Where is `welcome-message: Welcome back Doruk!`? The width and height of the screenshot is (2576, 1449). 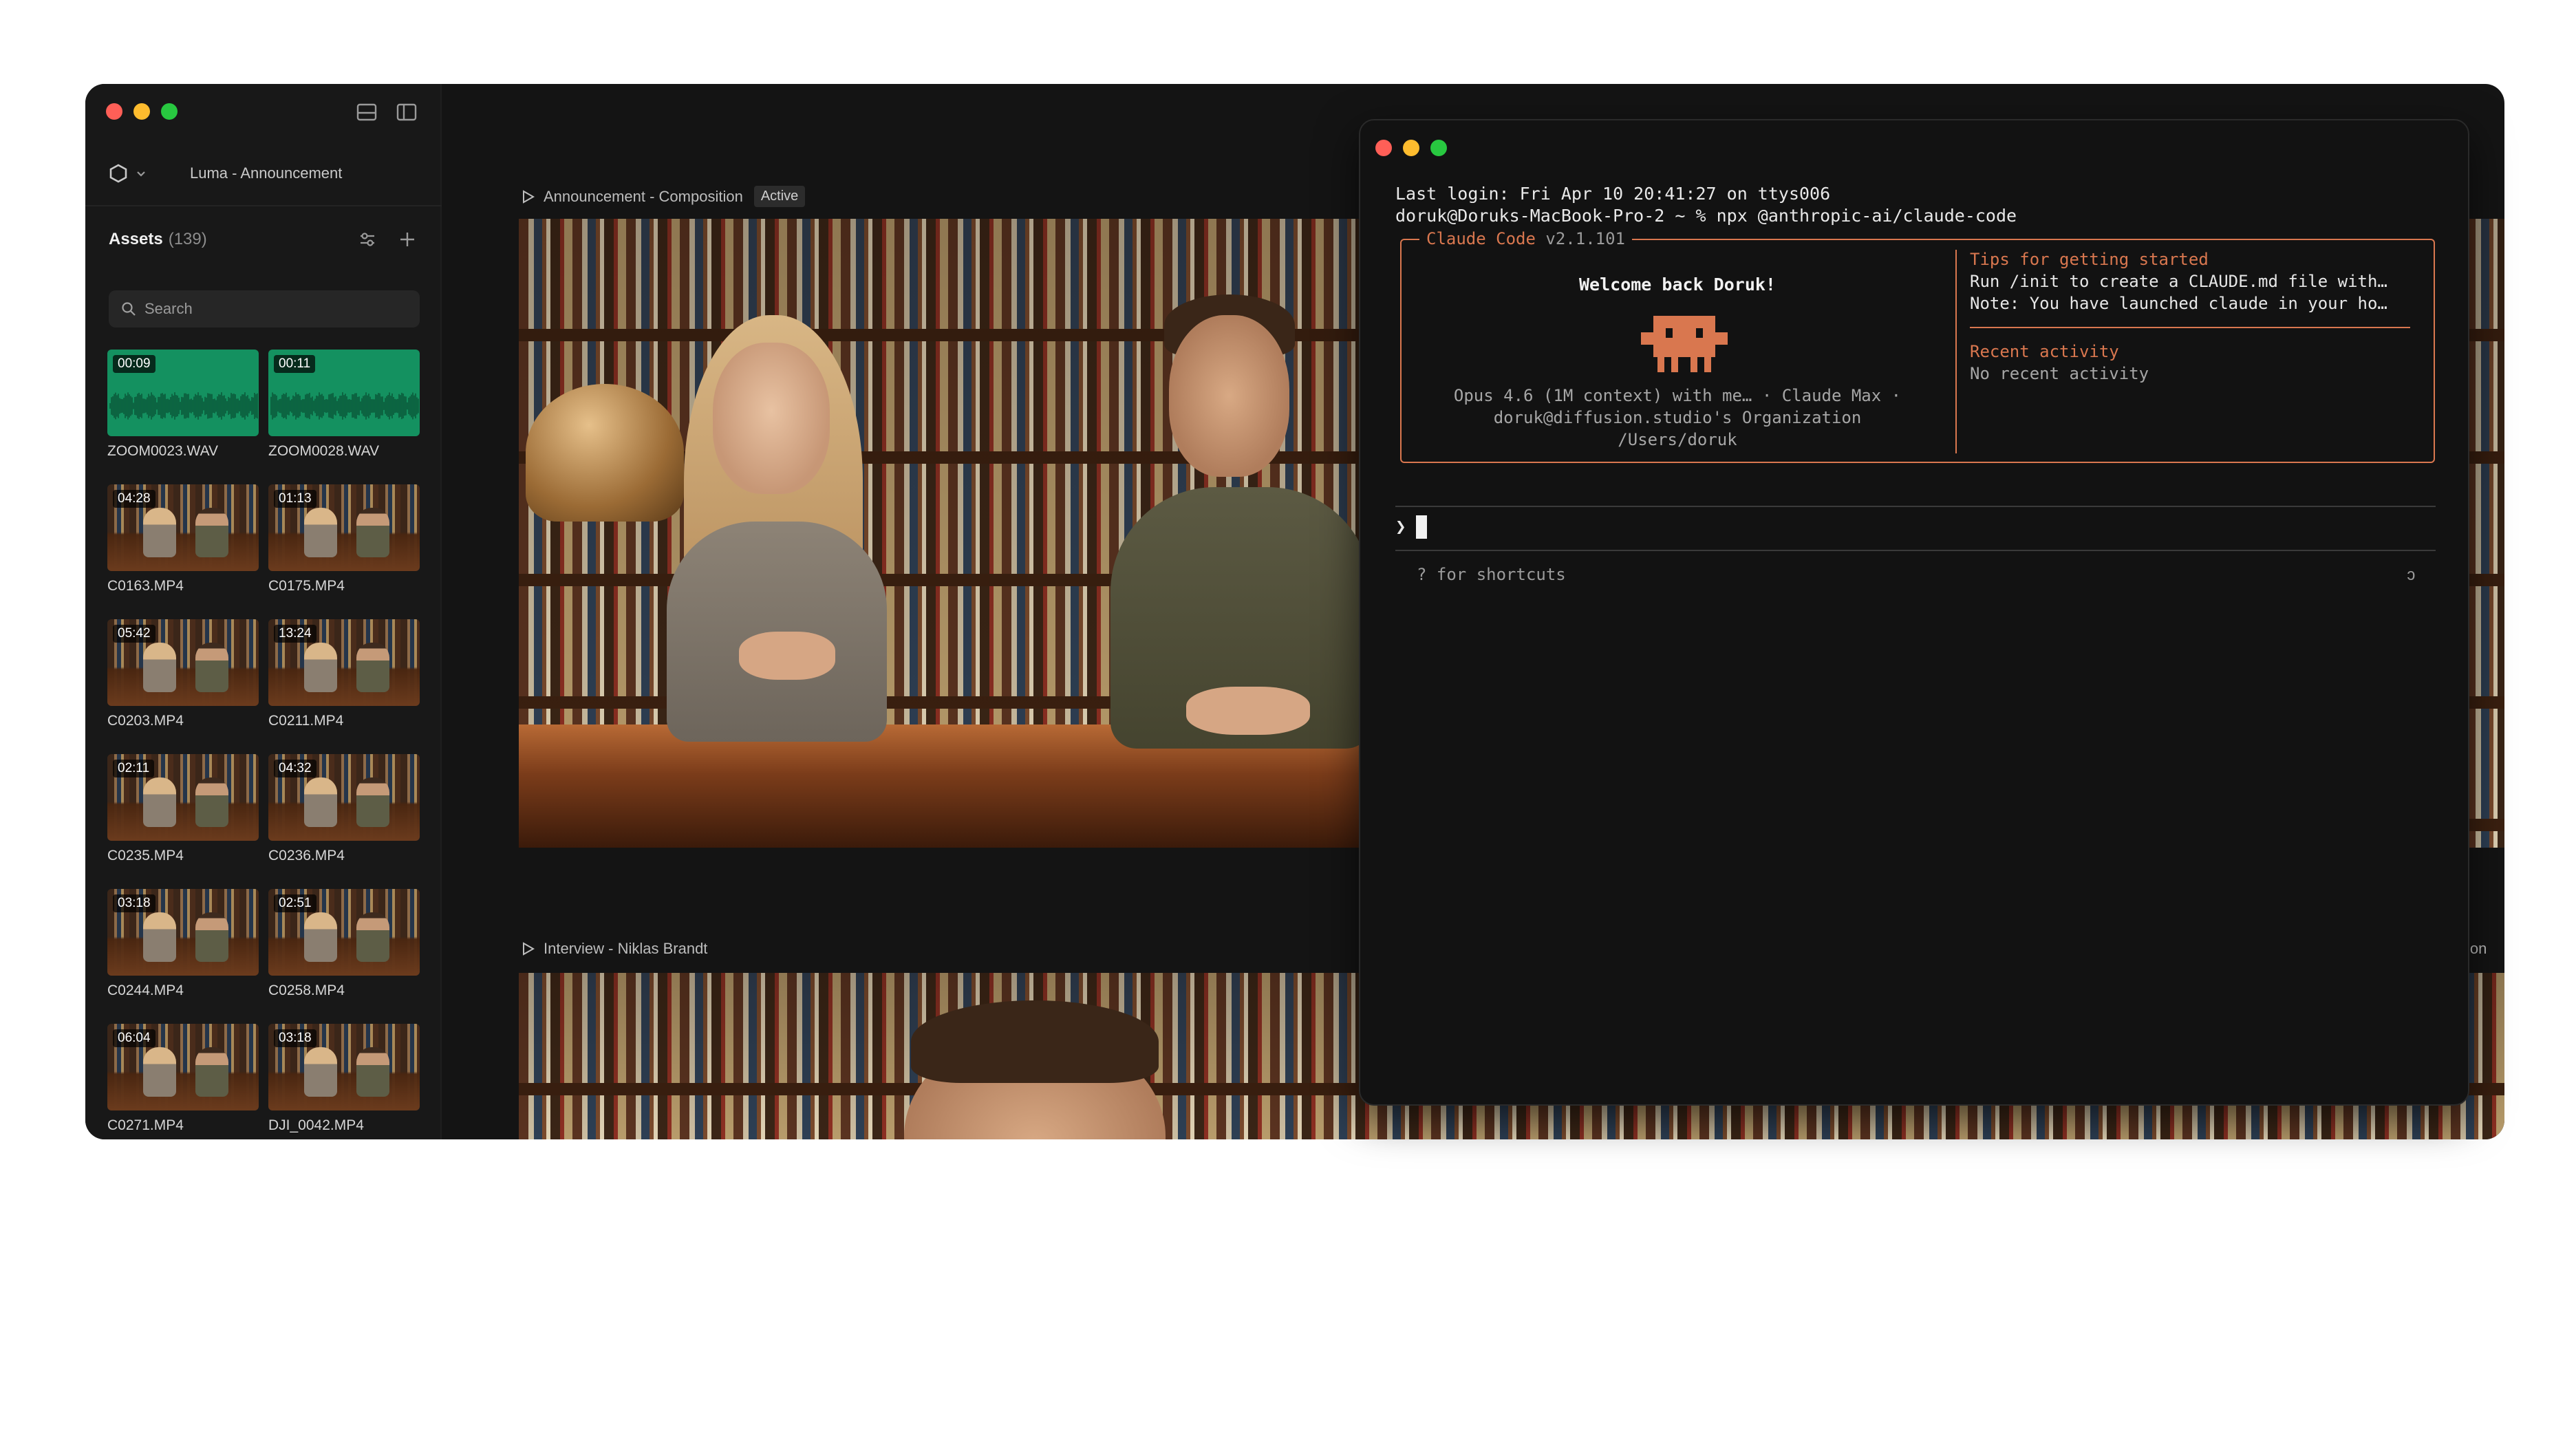 welcome-message: Welcome back Doruk! is located at coordinates (1677, 284).